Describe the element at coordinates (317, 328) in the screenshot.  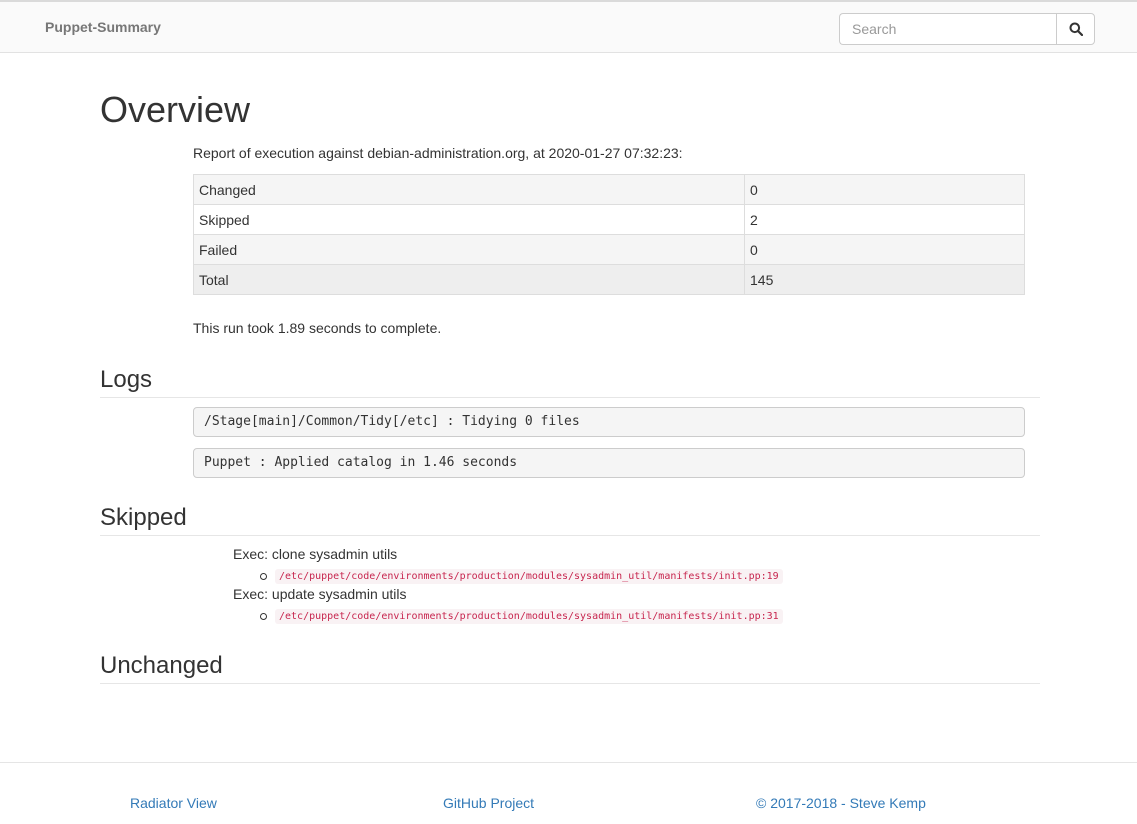
I see `run-duration-text: This run took 1.89 seconds to complete.` at that location.